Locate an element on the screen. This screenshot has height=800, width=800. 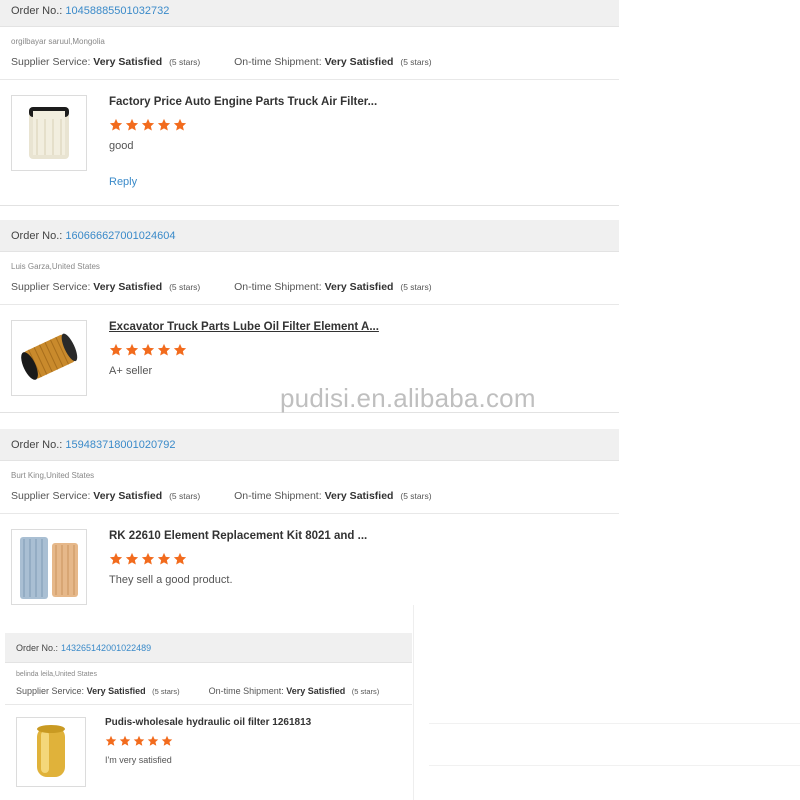
order-bar: Order No.: 143265142001022489 is located at coordinates (208, 648).